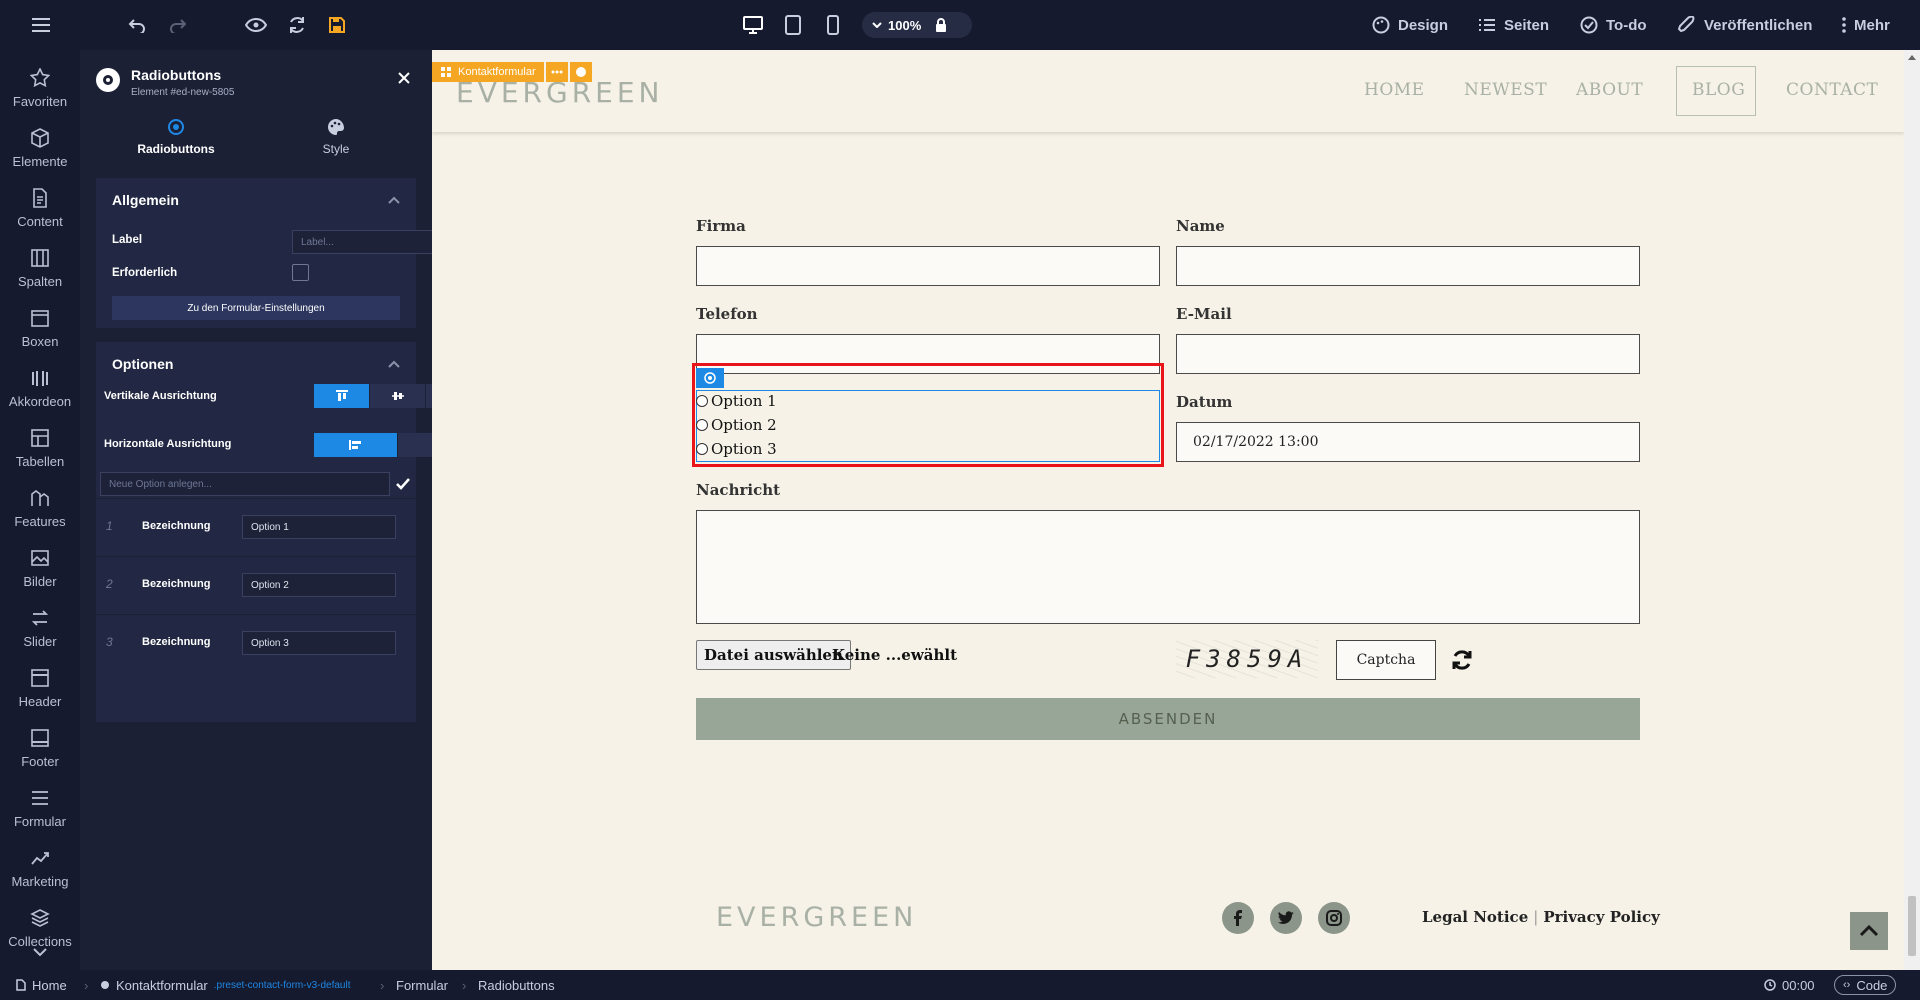  What do you see at coordinates (1408, 354) in the screenshot?
I see `email-input` at bounding box center [1408, 354].